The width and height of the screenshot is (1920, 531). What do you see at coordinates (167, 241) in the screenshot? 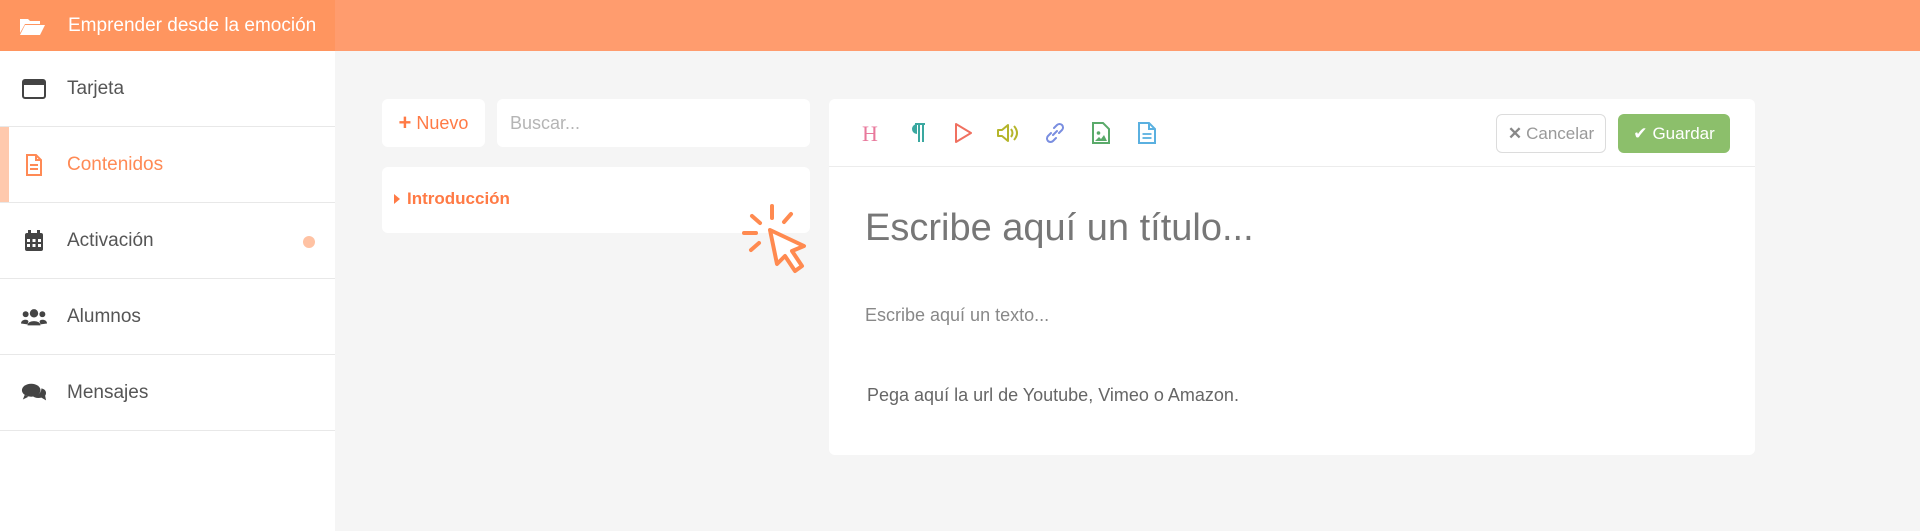
I see `sidebar-item-activacion: Activación` at bounding box center [167, 241].